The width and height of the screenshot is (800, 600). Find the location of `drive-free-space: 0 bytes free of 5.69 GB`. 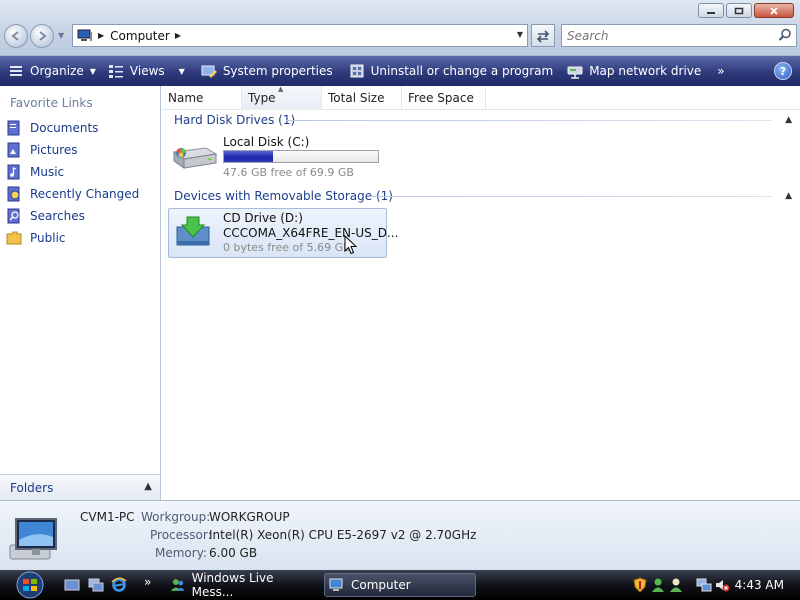

drive-free-space: 0 bytes free of 5.69 GB is located at coordinates (287, 247).